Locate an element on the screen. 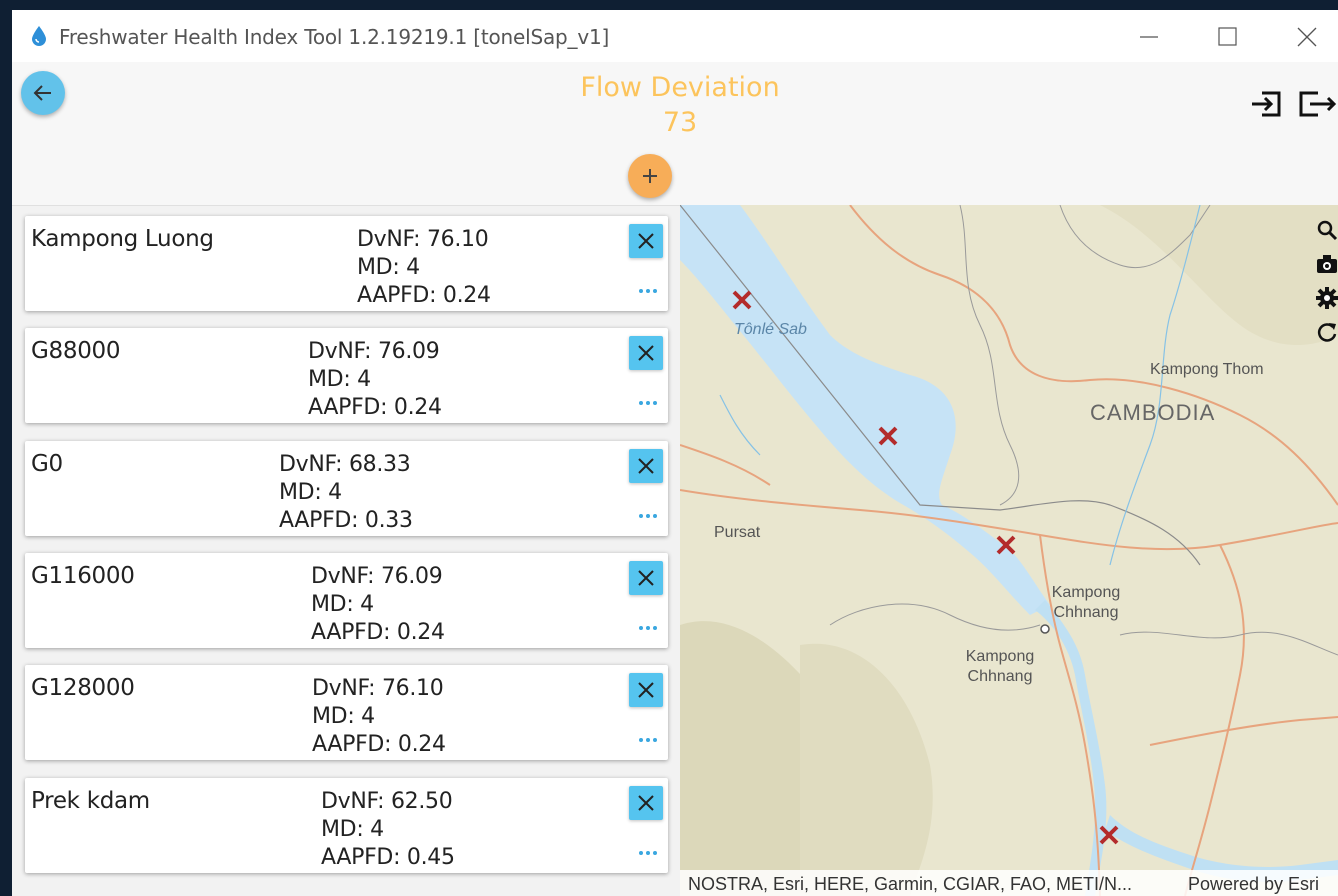 This screenshot has height=896, width=1338. score-value: 73 is located at coordinates (680, 122).